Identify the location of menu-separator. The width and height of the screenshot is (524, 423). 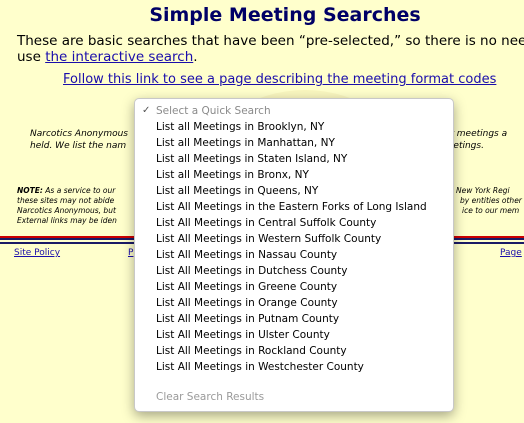
(294, 382).